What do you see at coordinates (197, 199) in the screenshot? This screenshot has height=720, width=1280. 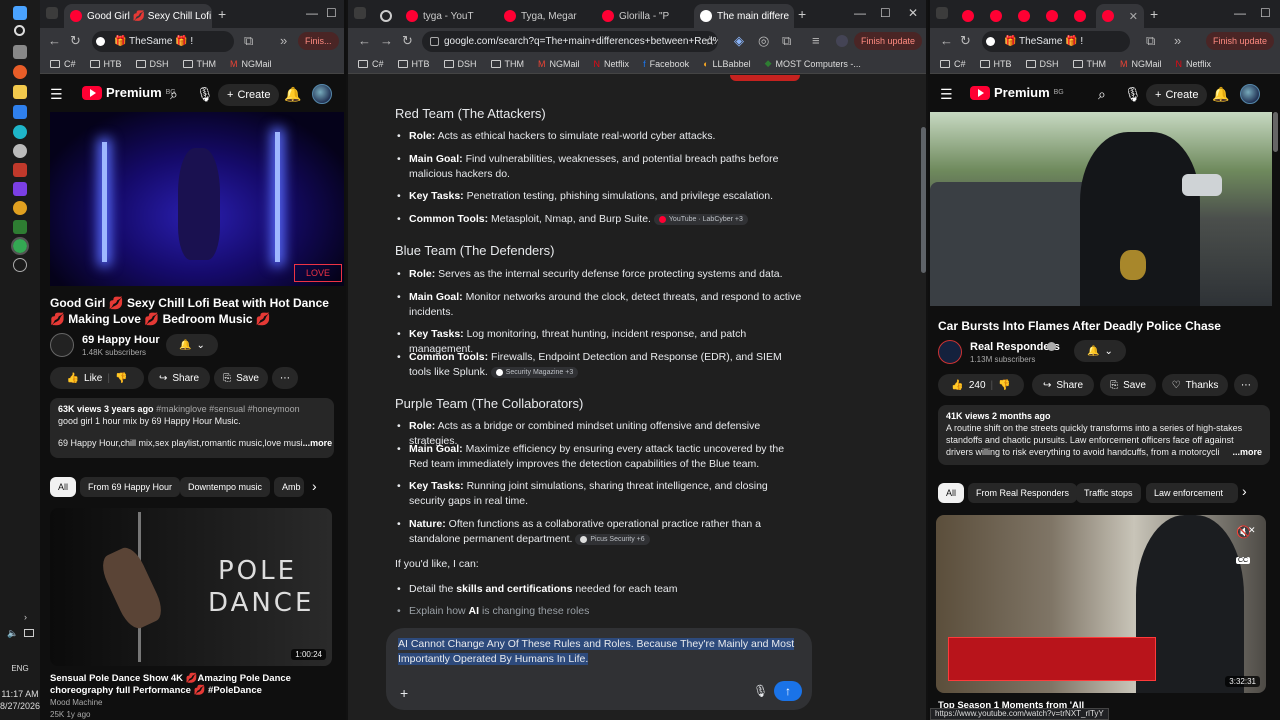 I see `video-player: LOVE` at bounding box center [197, 199].